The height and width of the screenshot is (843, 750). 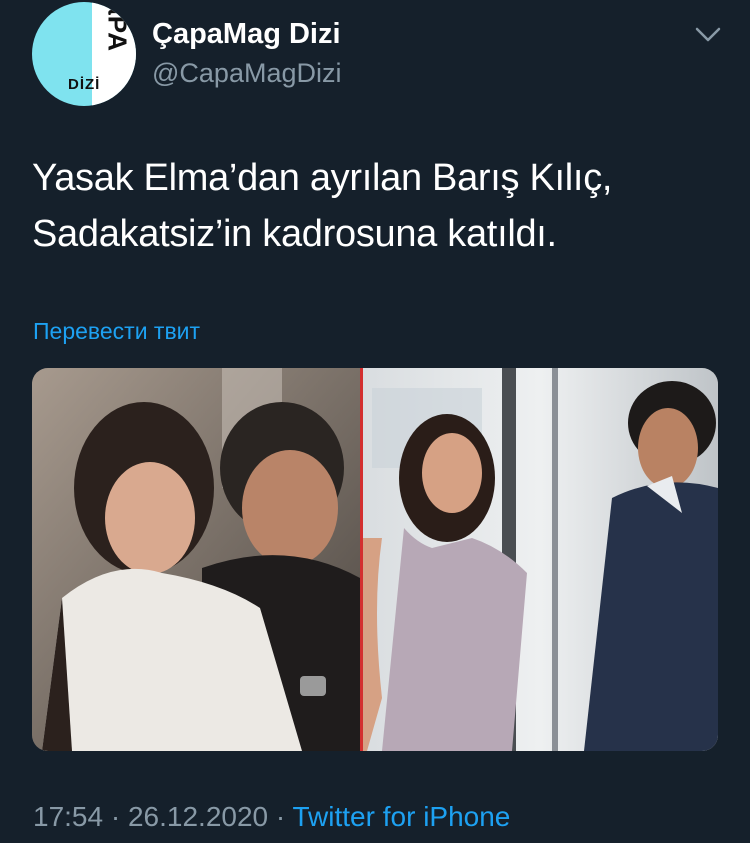 I want to click on tweet-time: 17:54, so click(x=68, y=816).